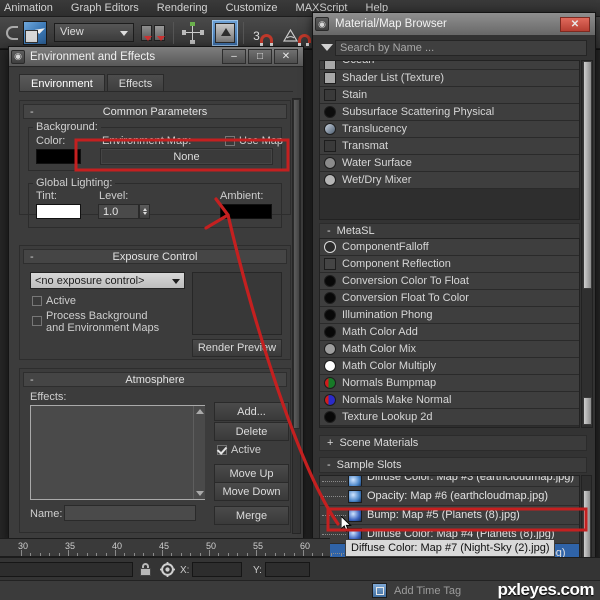  Describe the element at coordinates (186, 156) in the screenshot. I see `environment-map-button: None` at that location.